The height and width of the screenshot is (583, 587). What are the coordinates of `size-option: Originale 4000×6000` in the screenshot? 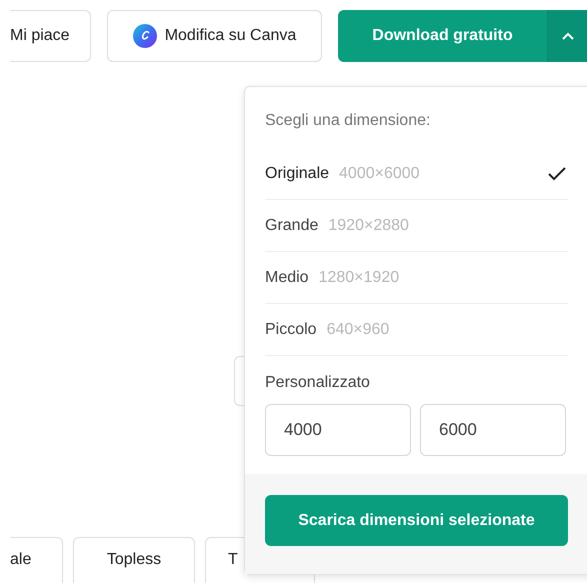 It's located at (416, 174).